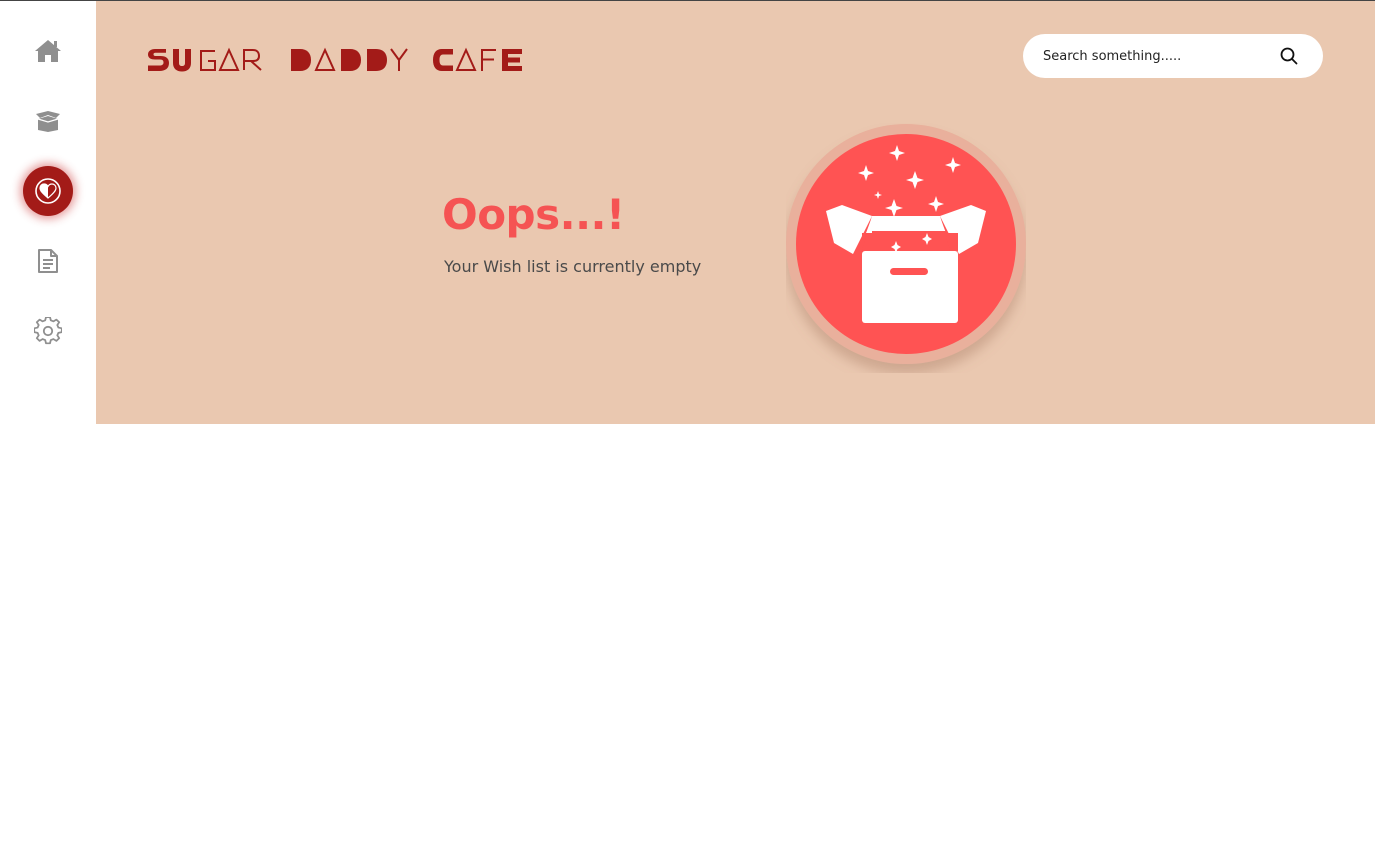  I want to click on brand-logo, so click(337, 62).